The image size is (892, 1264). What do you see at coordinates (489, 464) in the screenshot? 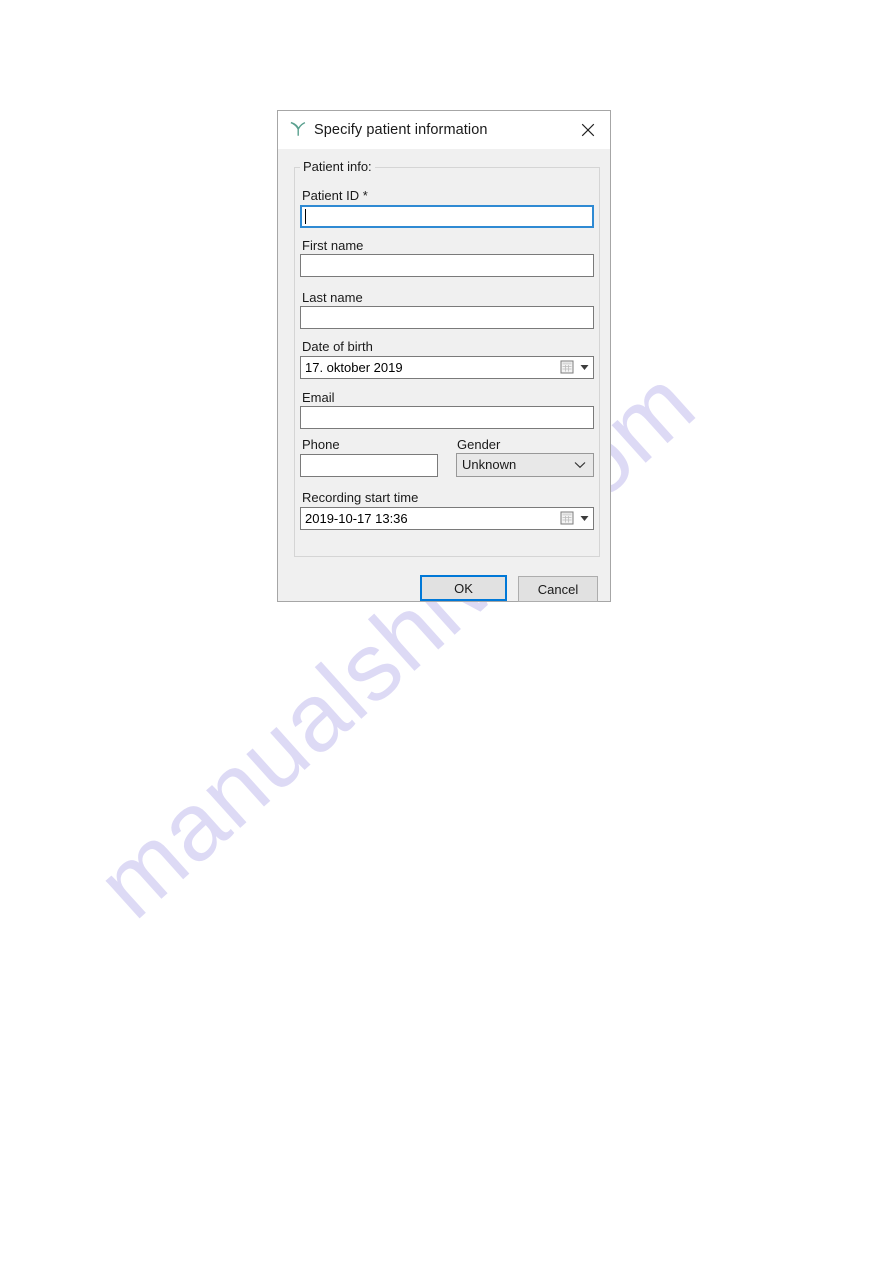
I see `gender-selected-value: Unknown` at bounding box center [489, 464].